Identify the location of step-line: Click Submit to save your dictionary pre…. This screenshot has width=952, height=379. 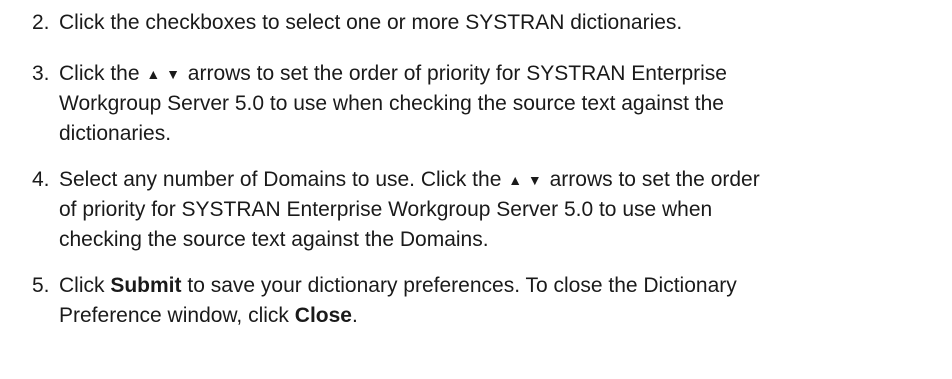
(505, 286).